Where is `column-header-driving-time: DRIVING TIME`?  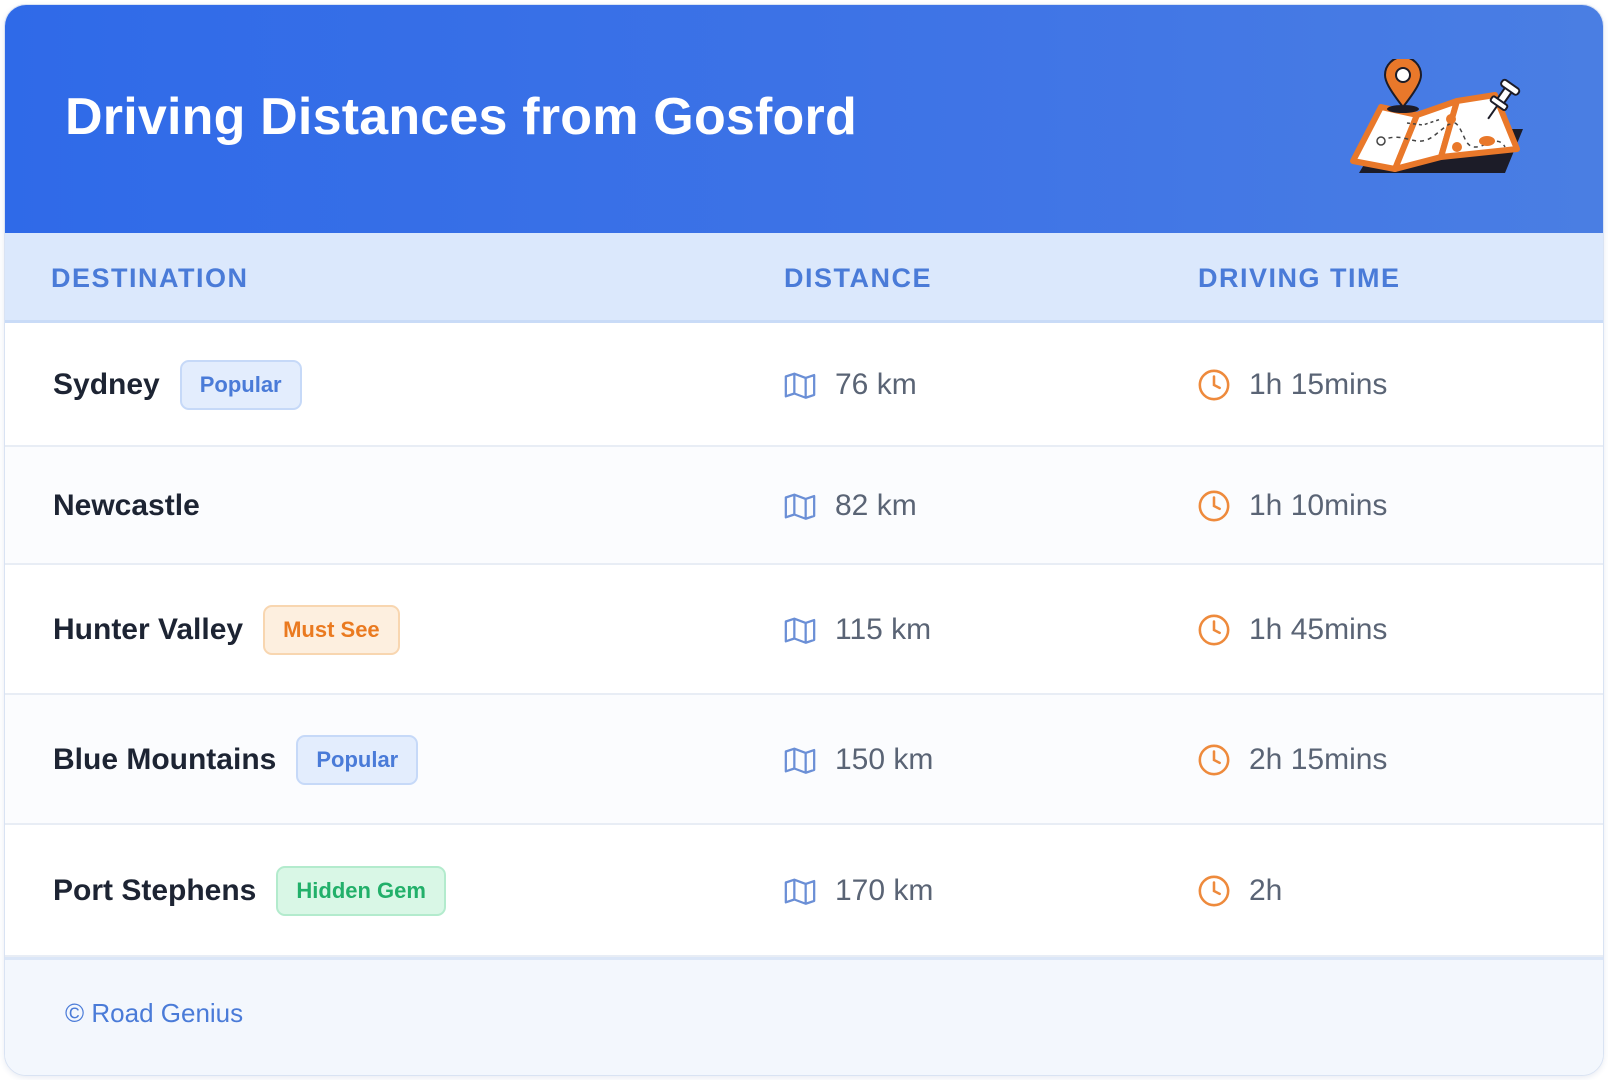 column-header-driving-time: DRIVING TIME is located at coordinates (1299, 278).